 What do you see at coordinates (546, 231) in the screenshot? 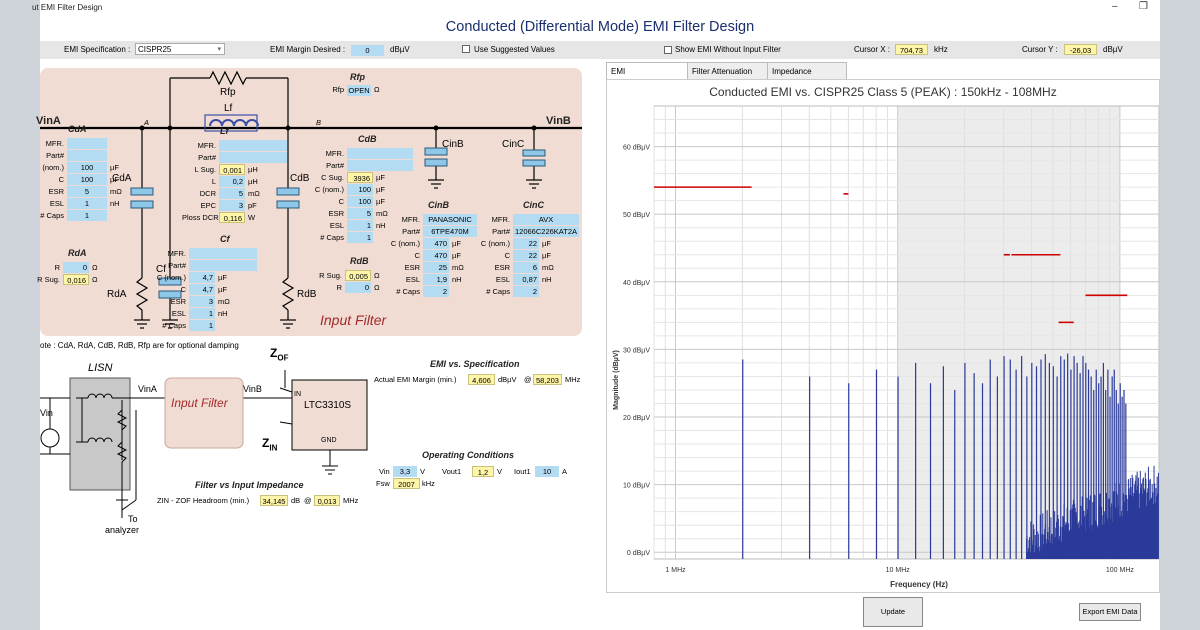
I see `cinc-row-input: 12066C226KAT2A` at bounding box center [546, 231].